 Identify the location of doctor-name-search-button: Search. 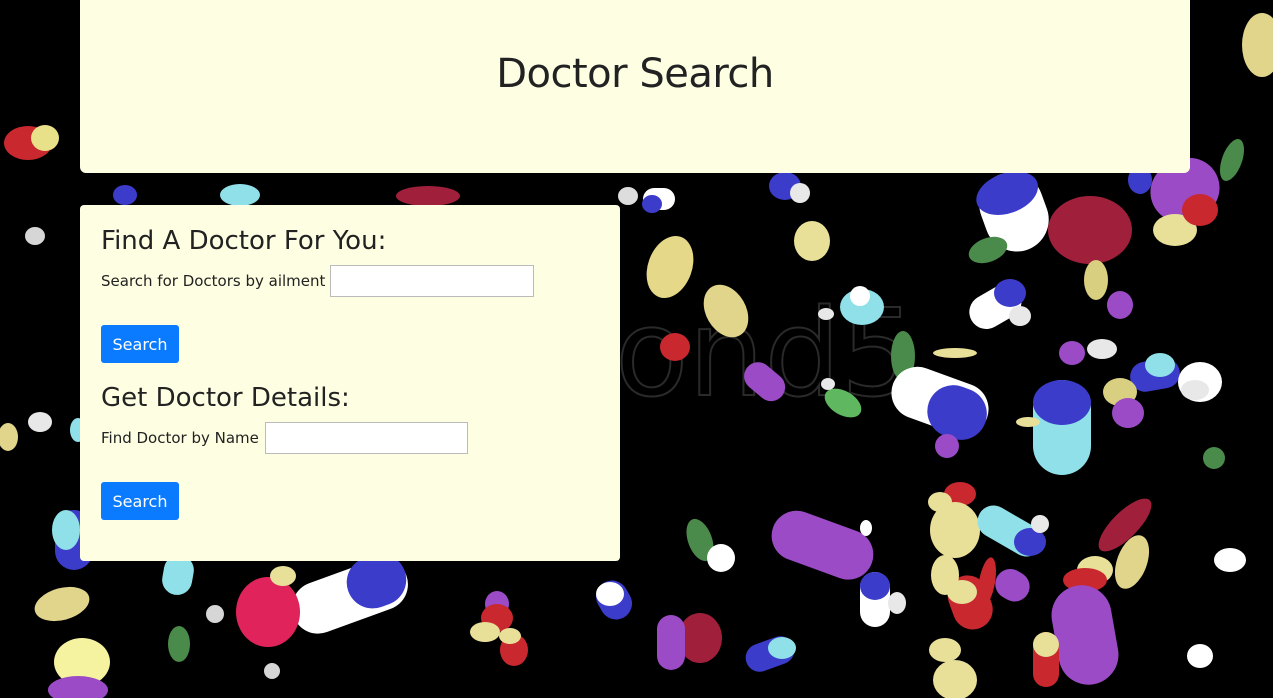
(140, 501).